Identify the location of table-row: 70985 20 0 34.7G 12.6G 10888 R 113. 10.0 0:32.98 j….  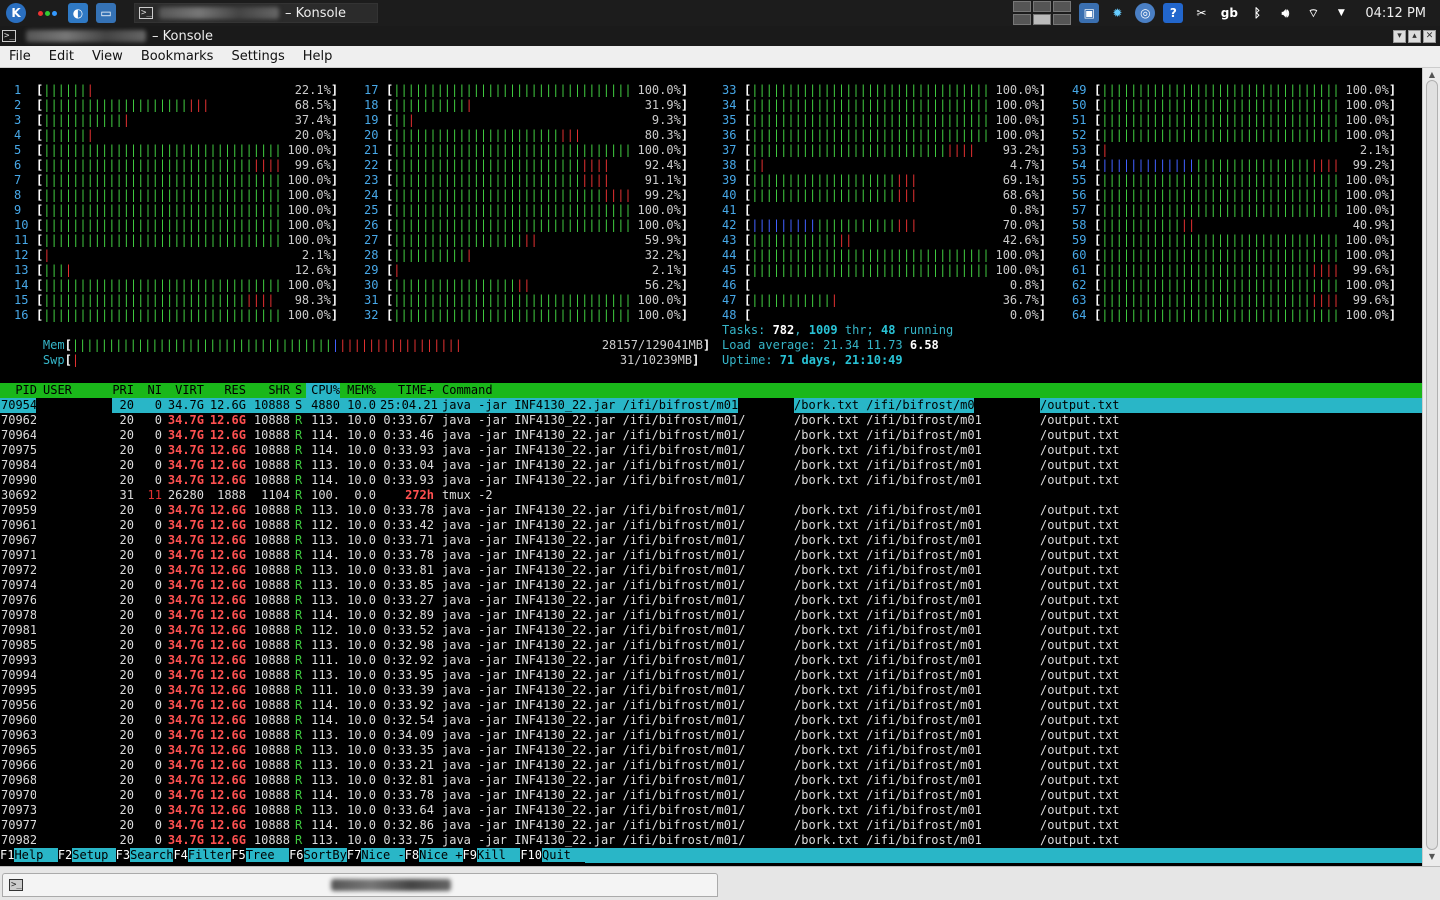
(711, 645).